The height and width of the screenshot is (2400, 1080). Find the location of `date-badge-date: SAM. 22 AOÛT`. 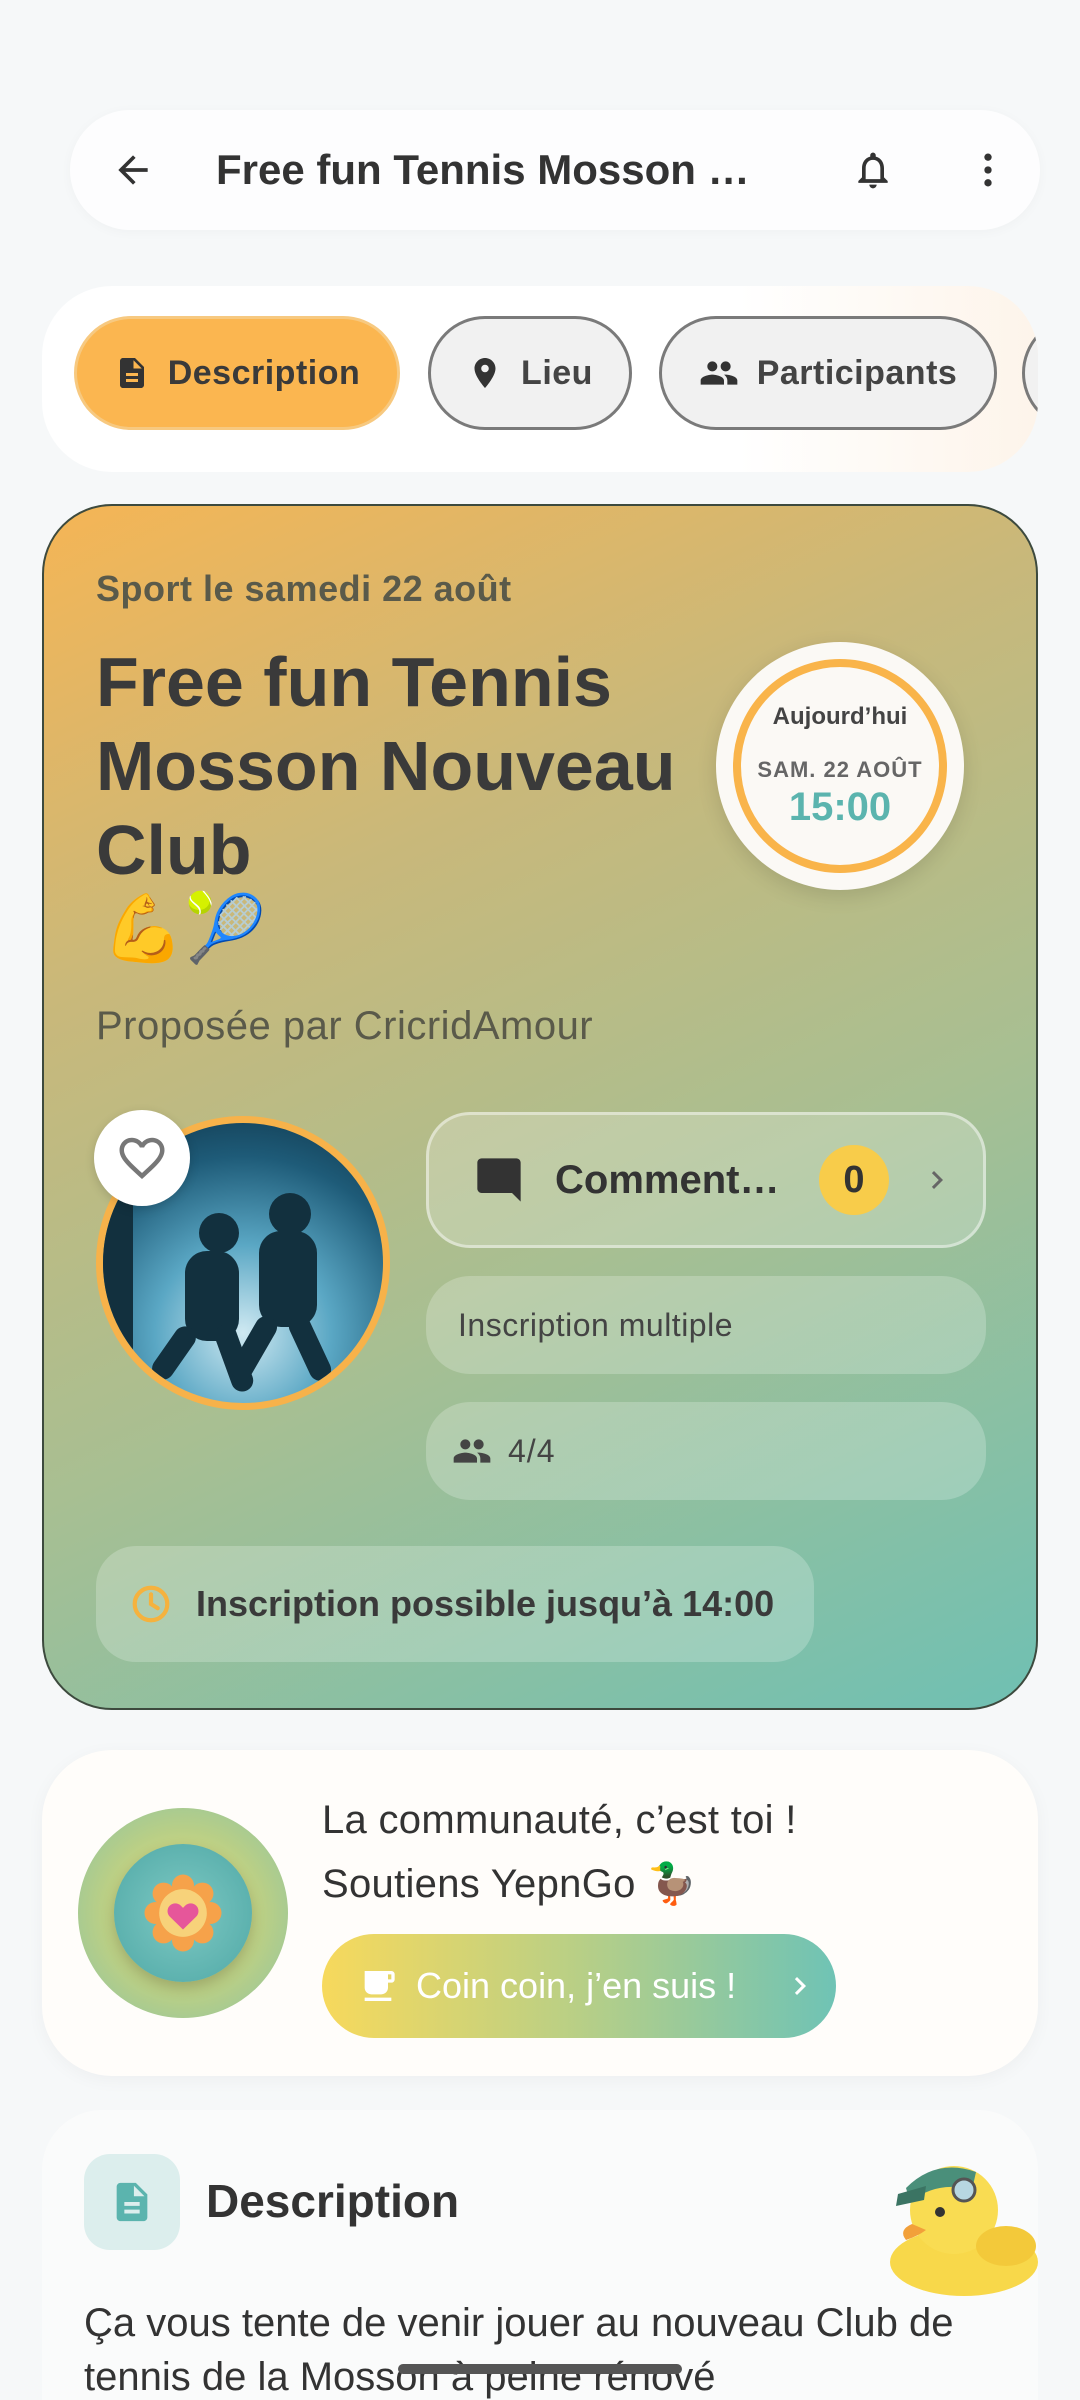

date-badge-date: SAM. 22 AOÛT is located at coordinates (840, 769).